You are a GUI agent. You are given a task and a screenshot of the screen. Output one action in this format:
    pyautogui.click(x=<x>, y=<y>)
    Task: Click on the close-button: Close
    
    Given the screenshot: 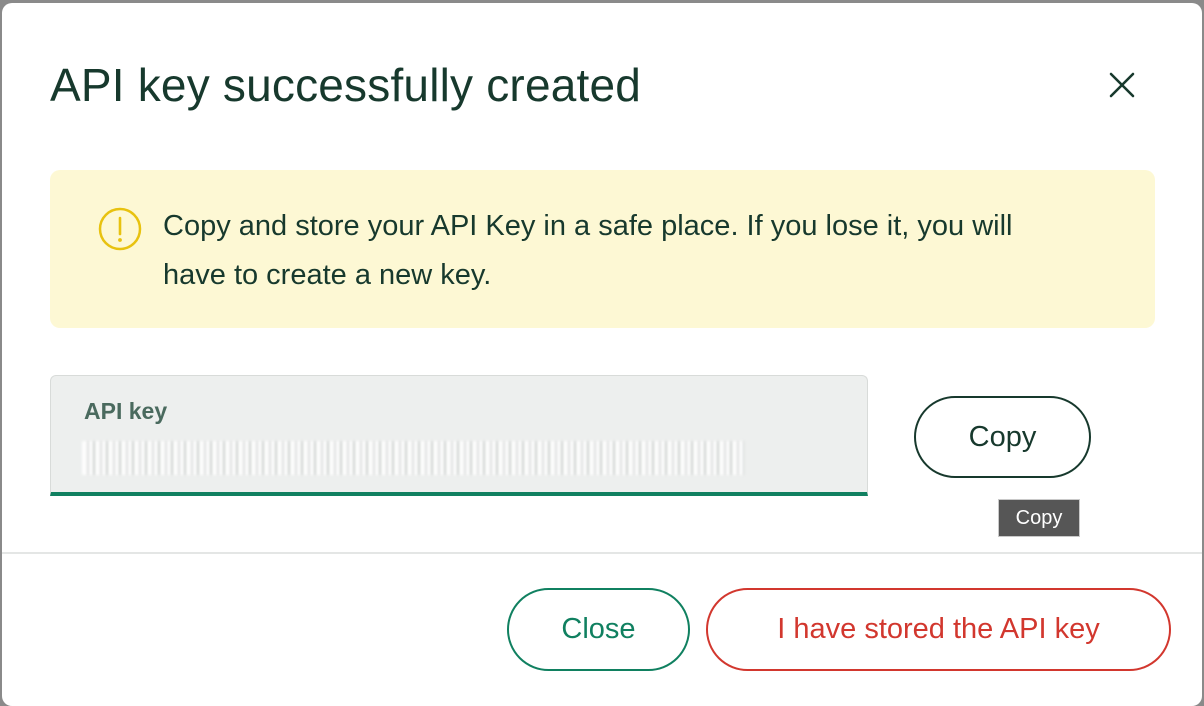 What is the action you would take?
    pyautogui.click(x=598, y=629)
    